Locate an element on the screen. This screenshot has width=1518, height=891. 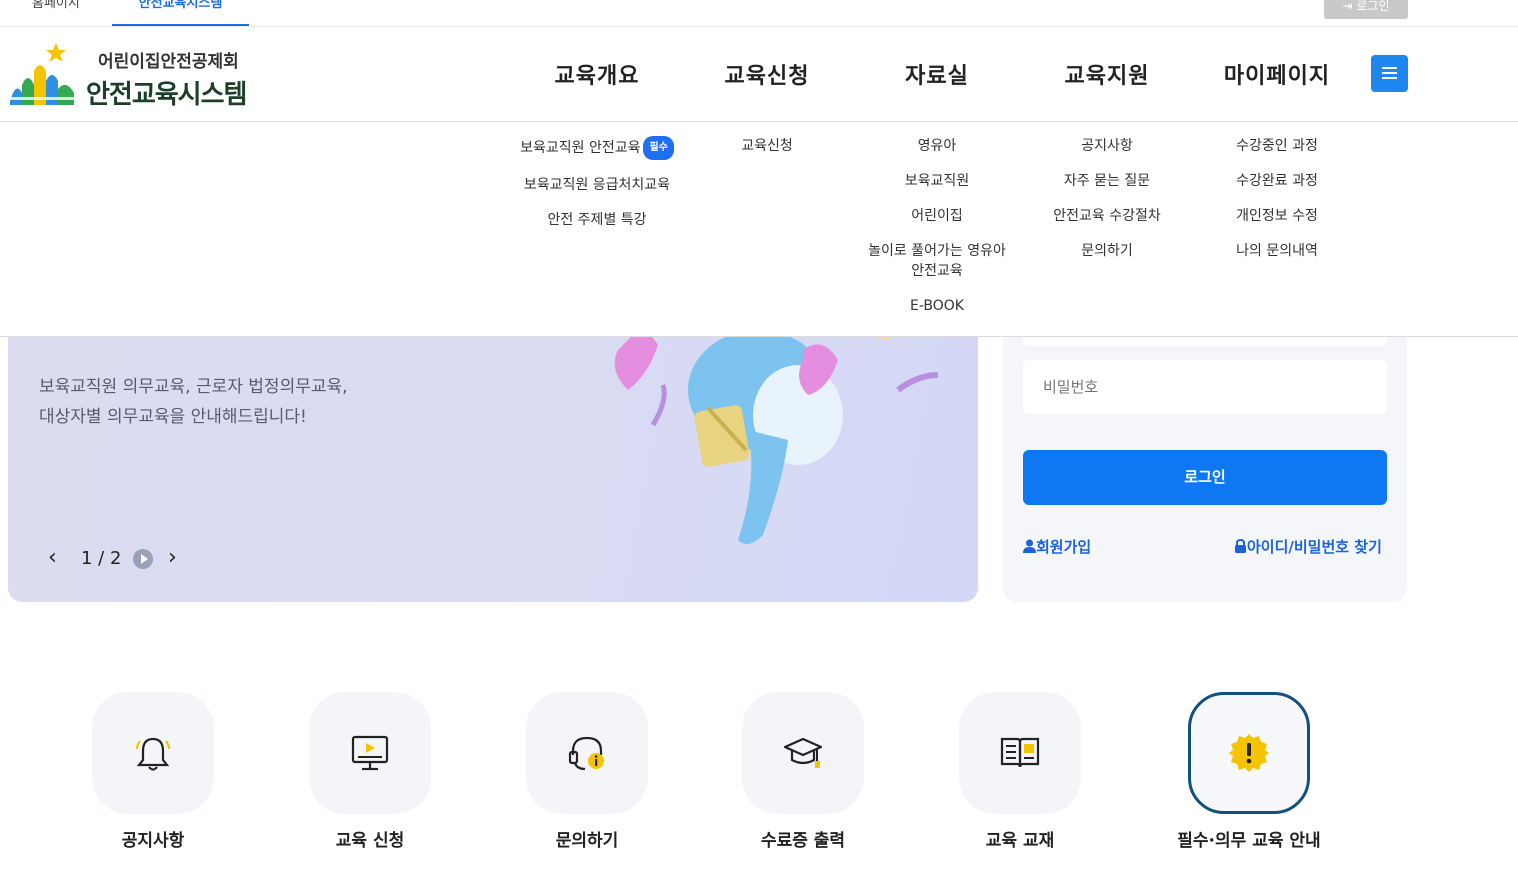
menu-item-topic-lecture: 안전 주제별 특강 is located at coordinates (597, 220).